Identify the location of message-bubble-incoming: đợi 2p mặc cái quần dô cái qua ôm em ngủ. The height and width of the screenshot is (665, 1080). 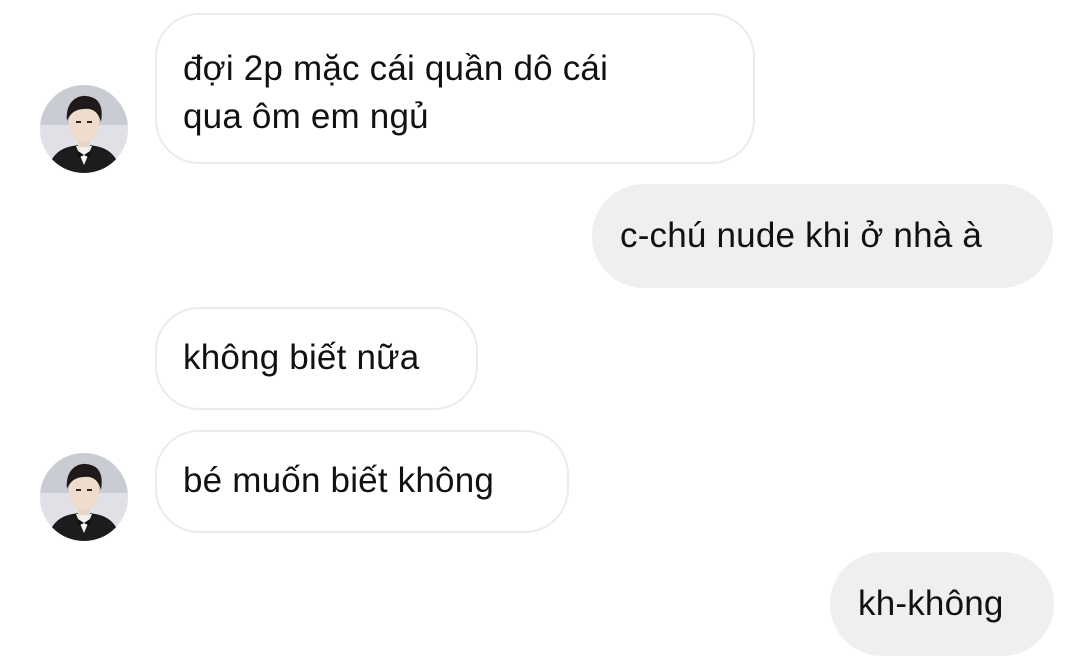
(455, 88).